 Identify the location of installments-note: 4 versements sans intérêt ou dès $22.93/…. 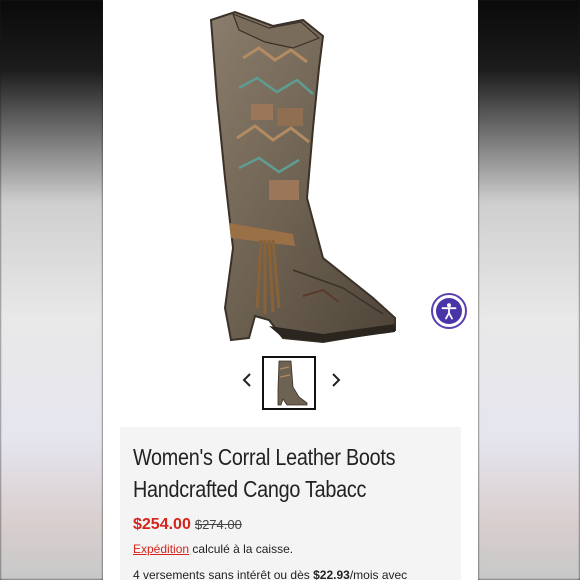
(270, 574).